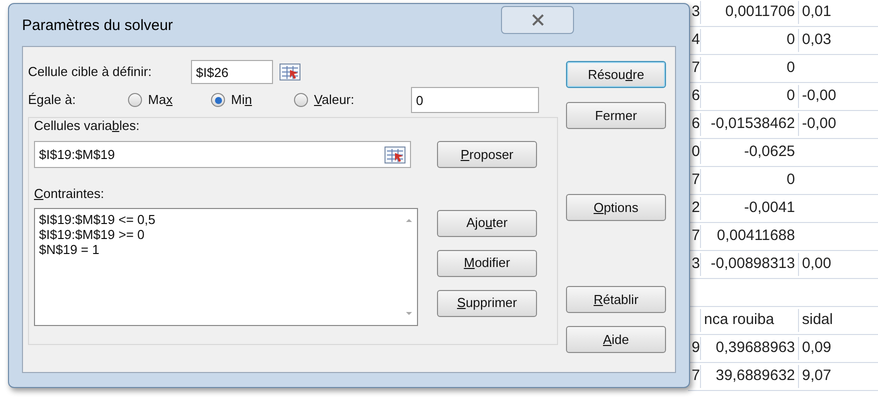 This screenshot has height=405, width=878. I want to click on constraint-item: $N$19 = 1, so click(218, 249).